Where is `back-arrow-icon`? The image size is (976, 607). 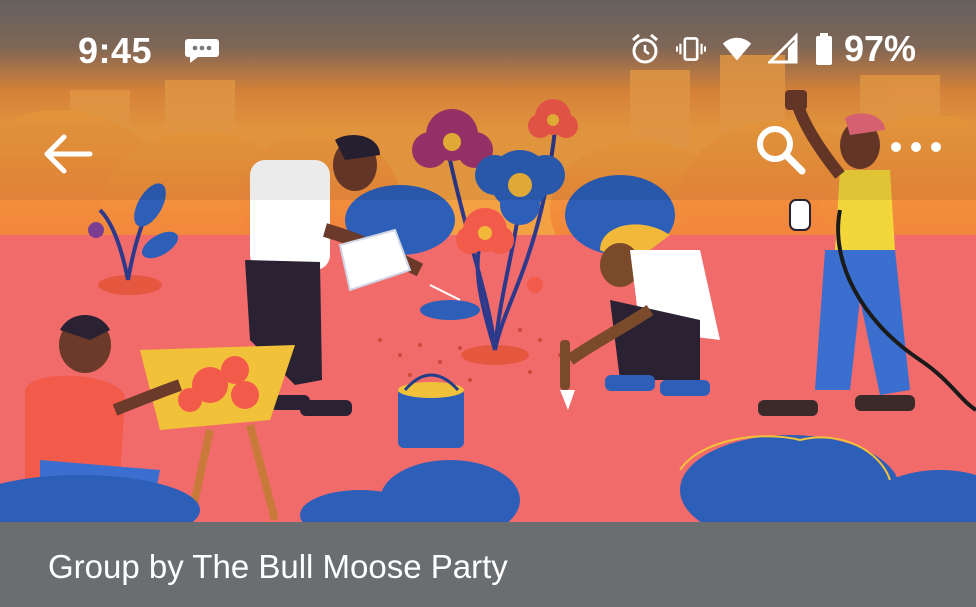
back-arrow-icon is located at coordinates (68, 154).